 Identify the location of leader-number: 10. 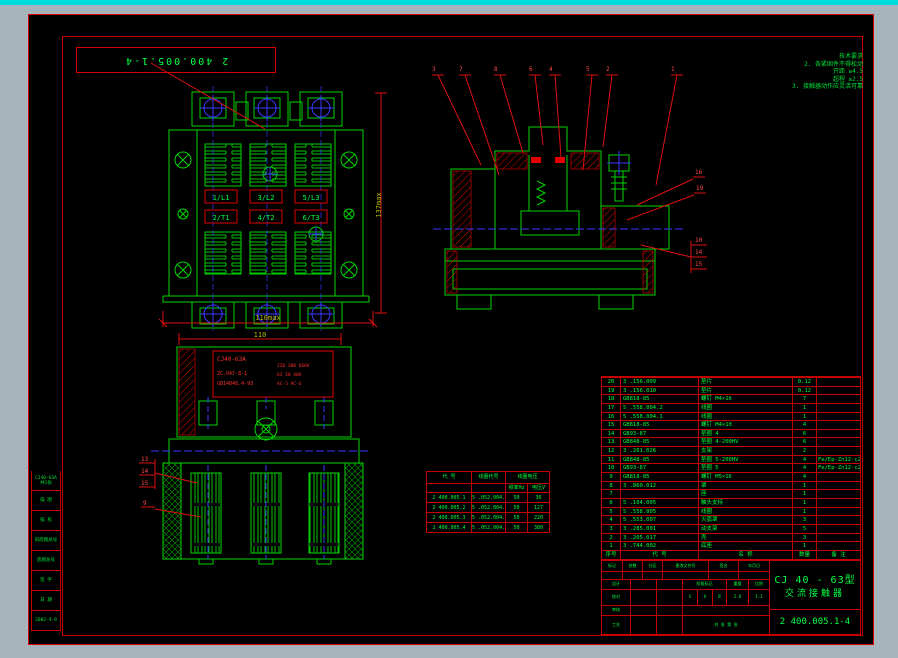
(699, 240).